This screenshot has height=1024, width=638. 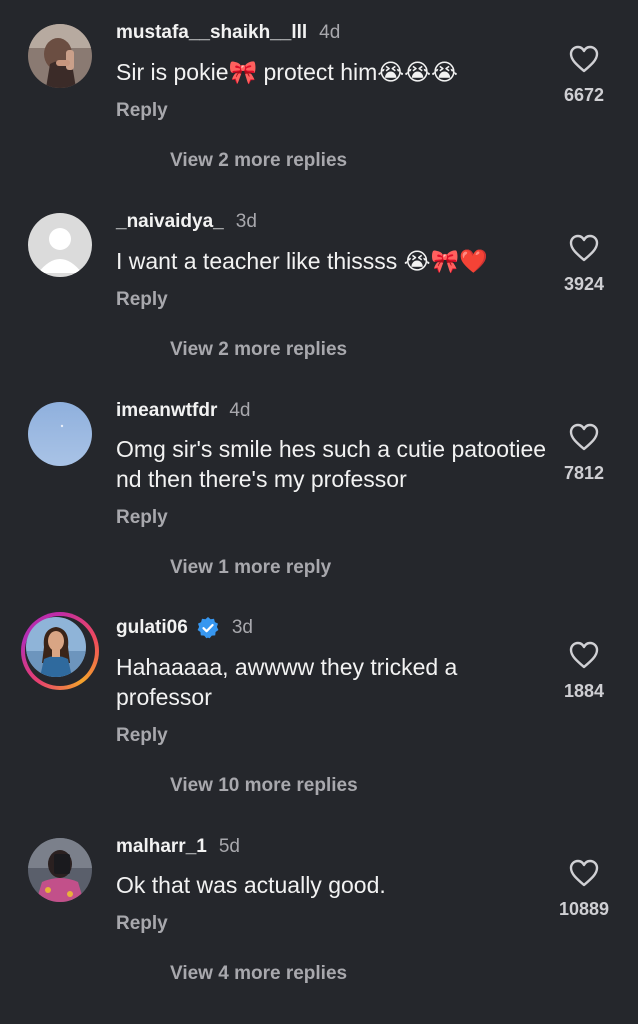 I want to click on view-more-replies-button: View 4 more replies, so click(x=258, y=974).